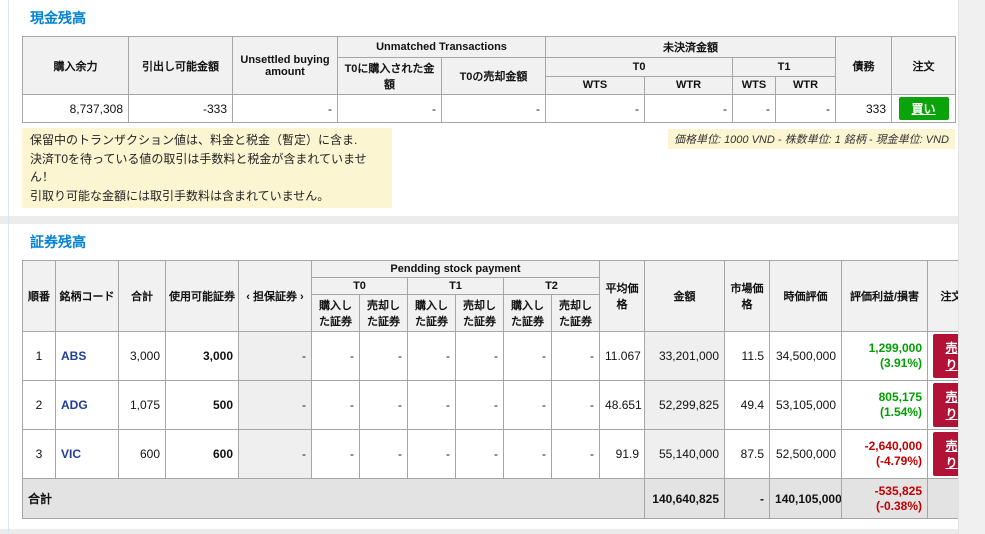 The image size is (985, 534). Describe the element at coordinates (685, 454) in the screenshot. I see `cell-amount: 55,140,000` at that location.